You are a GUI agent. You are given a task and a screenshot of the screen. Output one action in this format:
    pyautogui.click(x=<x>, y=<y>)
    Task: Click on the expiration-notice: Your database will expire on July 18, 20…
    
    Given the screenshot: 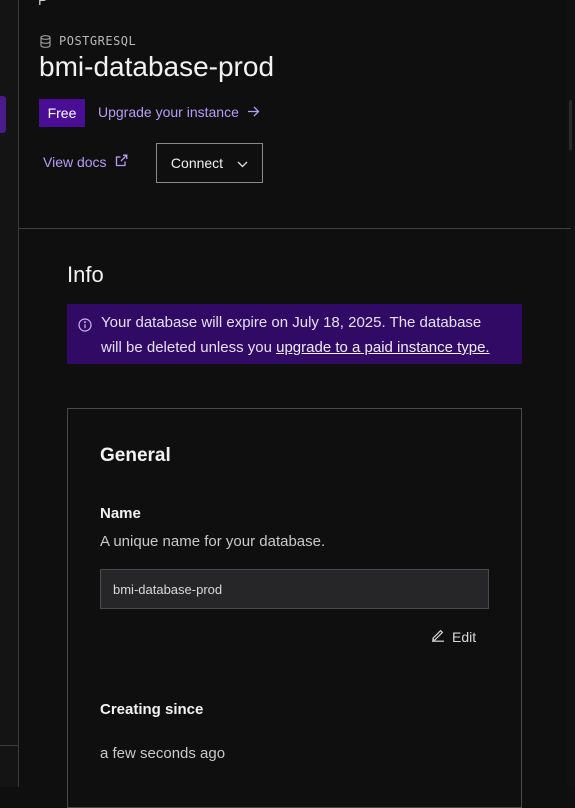 What is the action you would take?
    pyautogui.click(x=294, y=334)
    